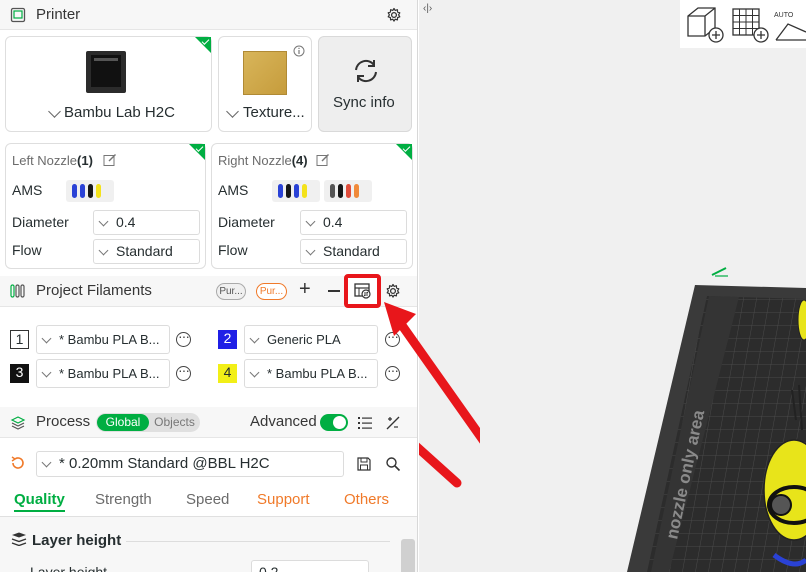  Describe the element at coordinates (18, 15) in the screenshot. I see `printer-icon` at that location.